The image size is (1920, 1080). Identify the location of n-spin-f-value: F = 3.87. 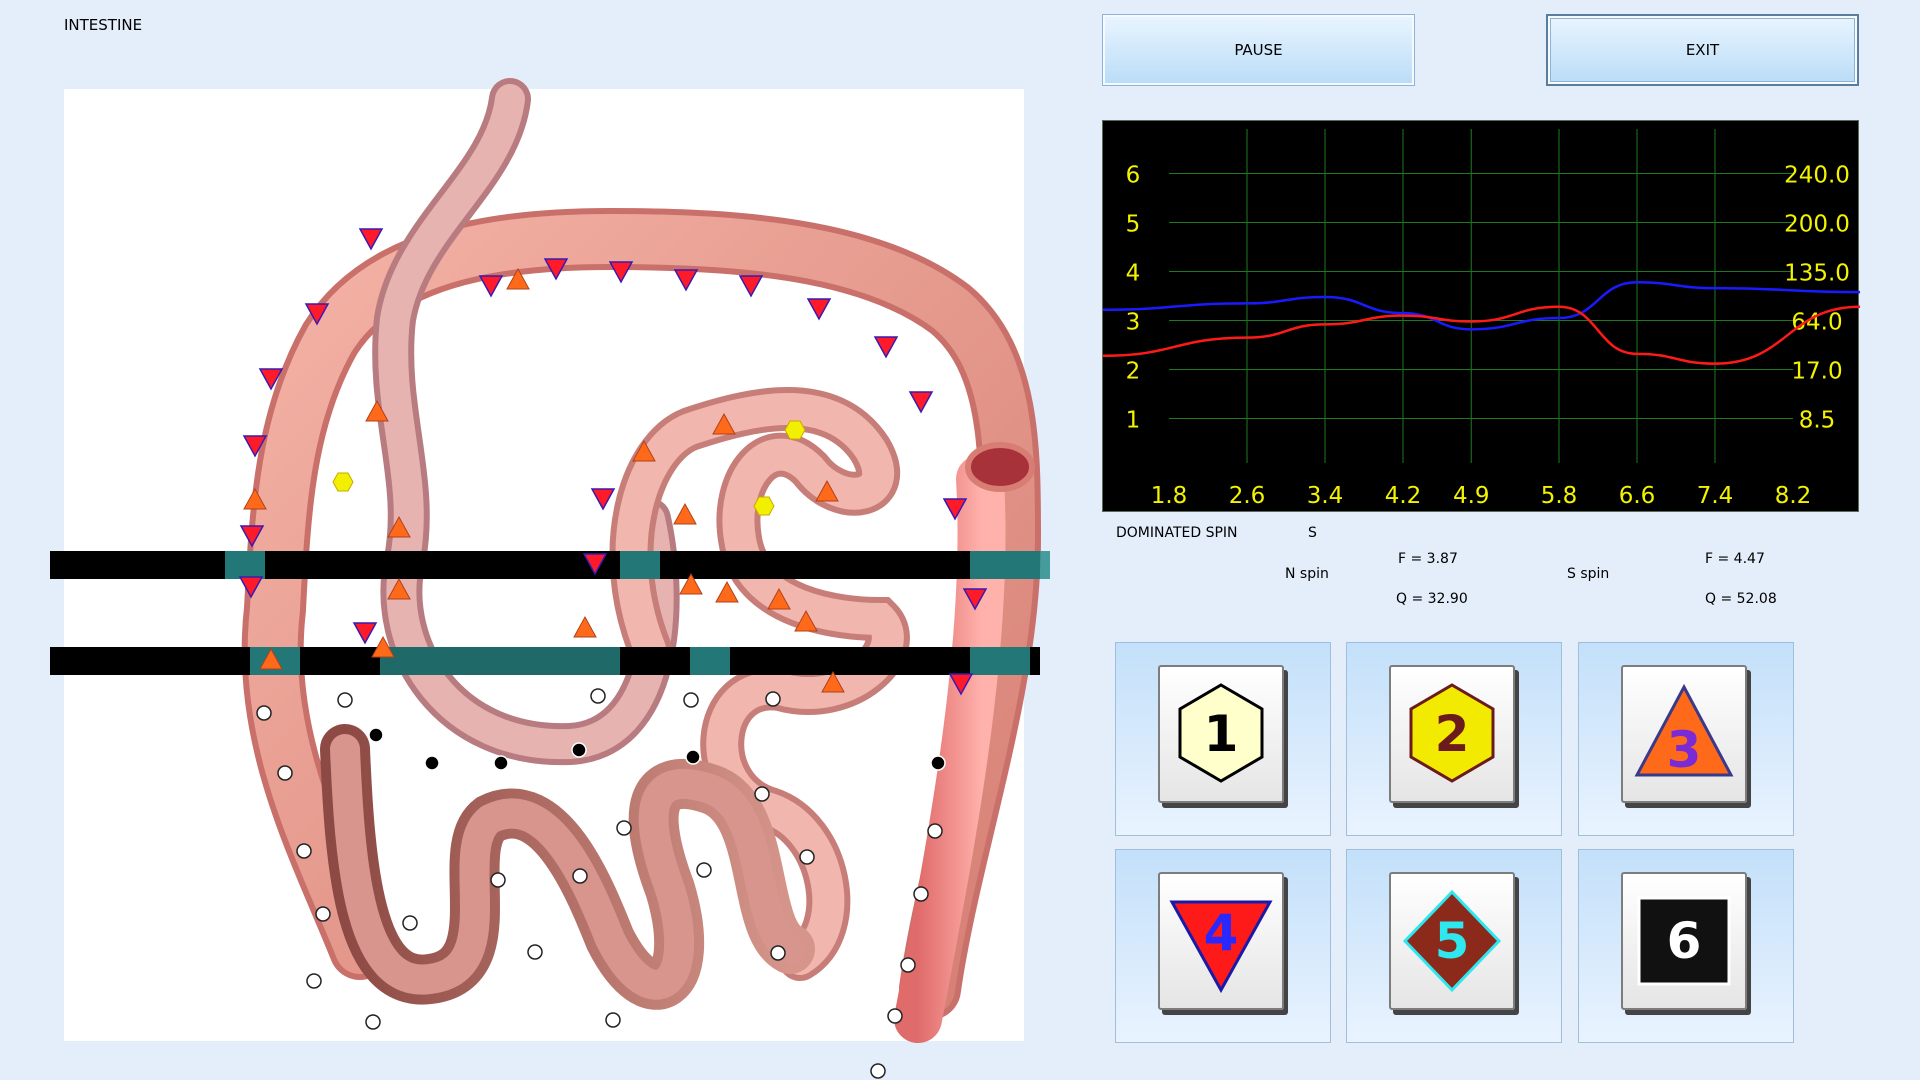
(1428, 559).